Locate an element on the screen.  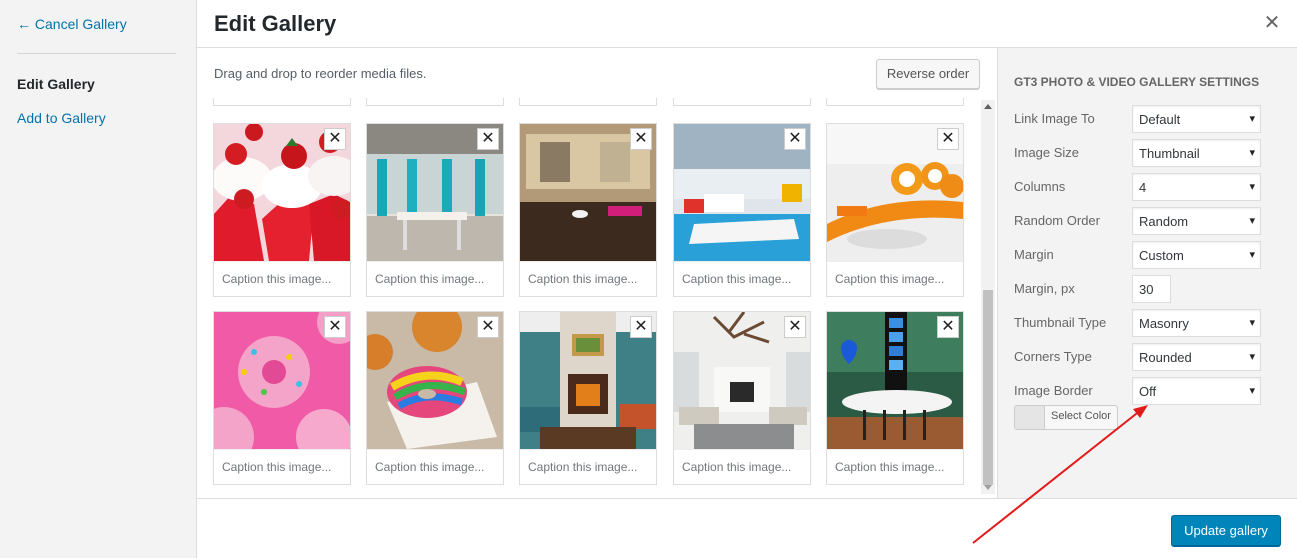
modal-footer: Update gallery is located at coordinates (747, 528).